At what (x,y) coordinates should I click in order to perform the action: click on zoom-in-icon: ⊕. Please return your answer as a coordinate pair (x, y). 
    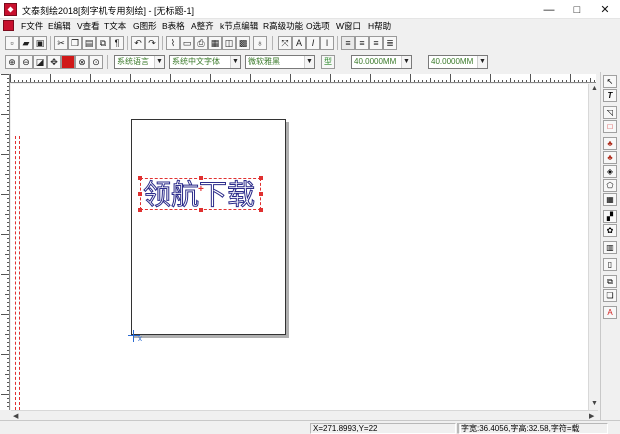
    Looking at the image, I should click on (12, 62).